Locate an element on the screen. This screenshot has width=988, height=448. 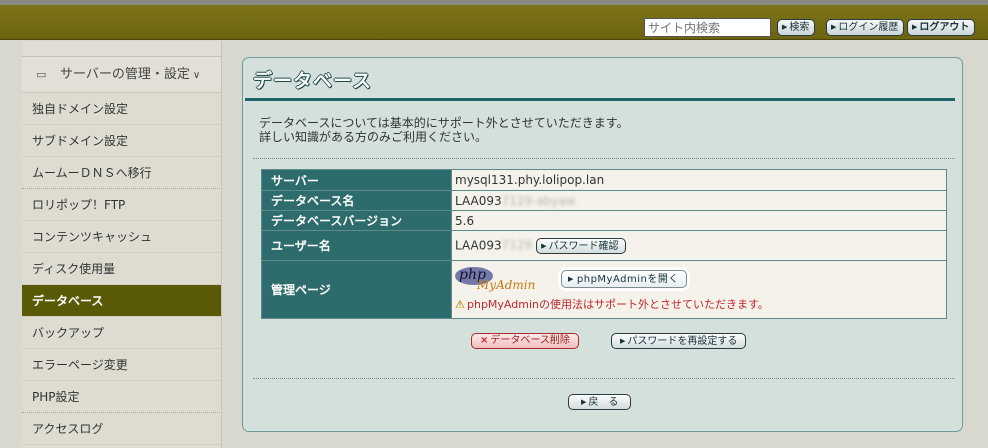
table-row: ユーザー名 LAA0937129 ▶ パスワード確認 is located at coordinates (604, 245).